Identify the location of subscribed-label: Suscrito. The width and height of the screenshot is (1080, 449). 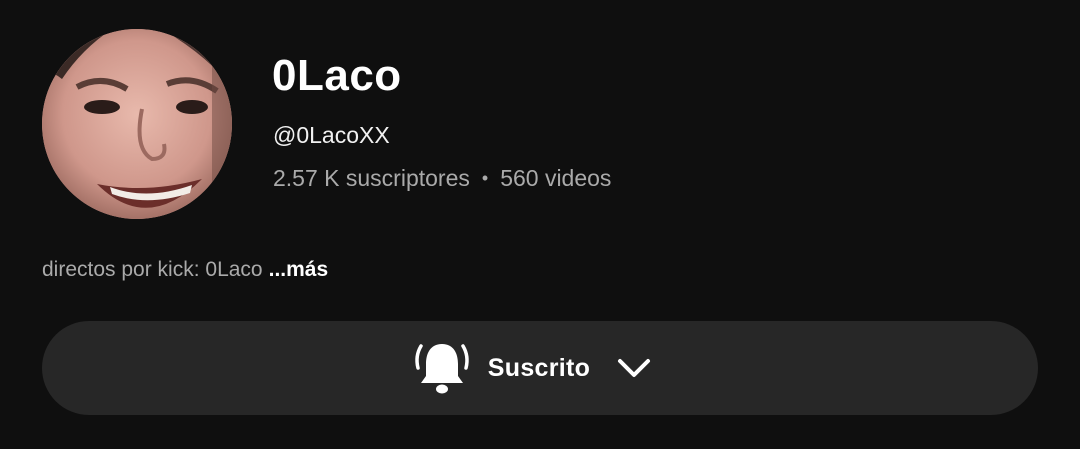
(539, 367).